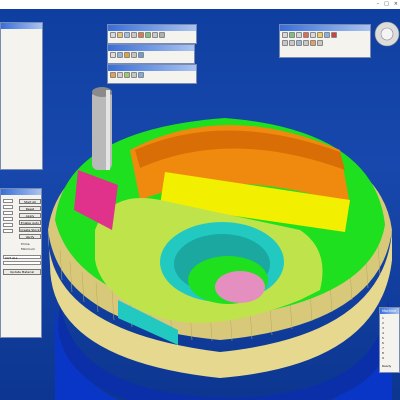 The width and height of the screenshot is (400, 400). I want to click on machine-tree-icons, so click(152, 35).